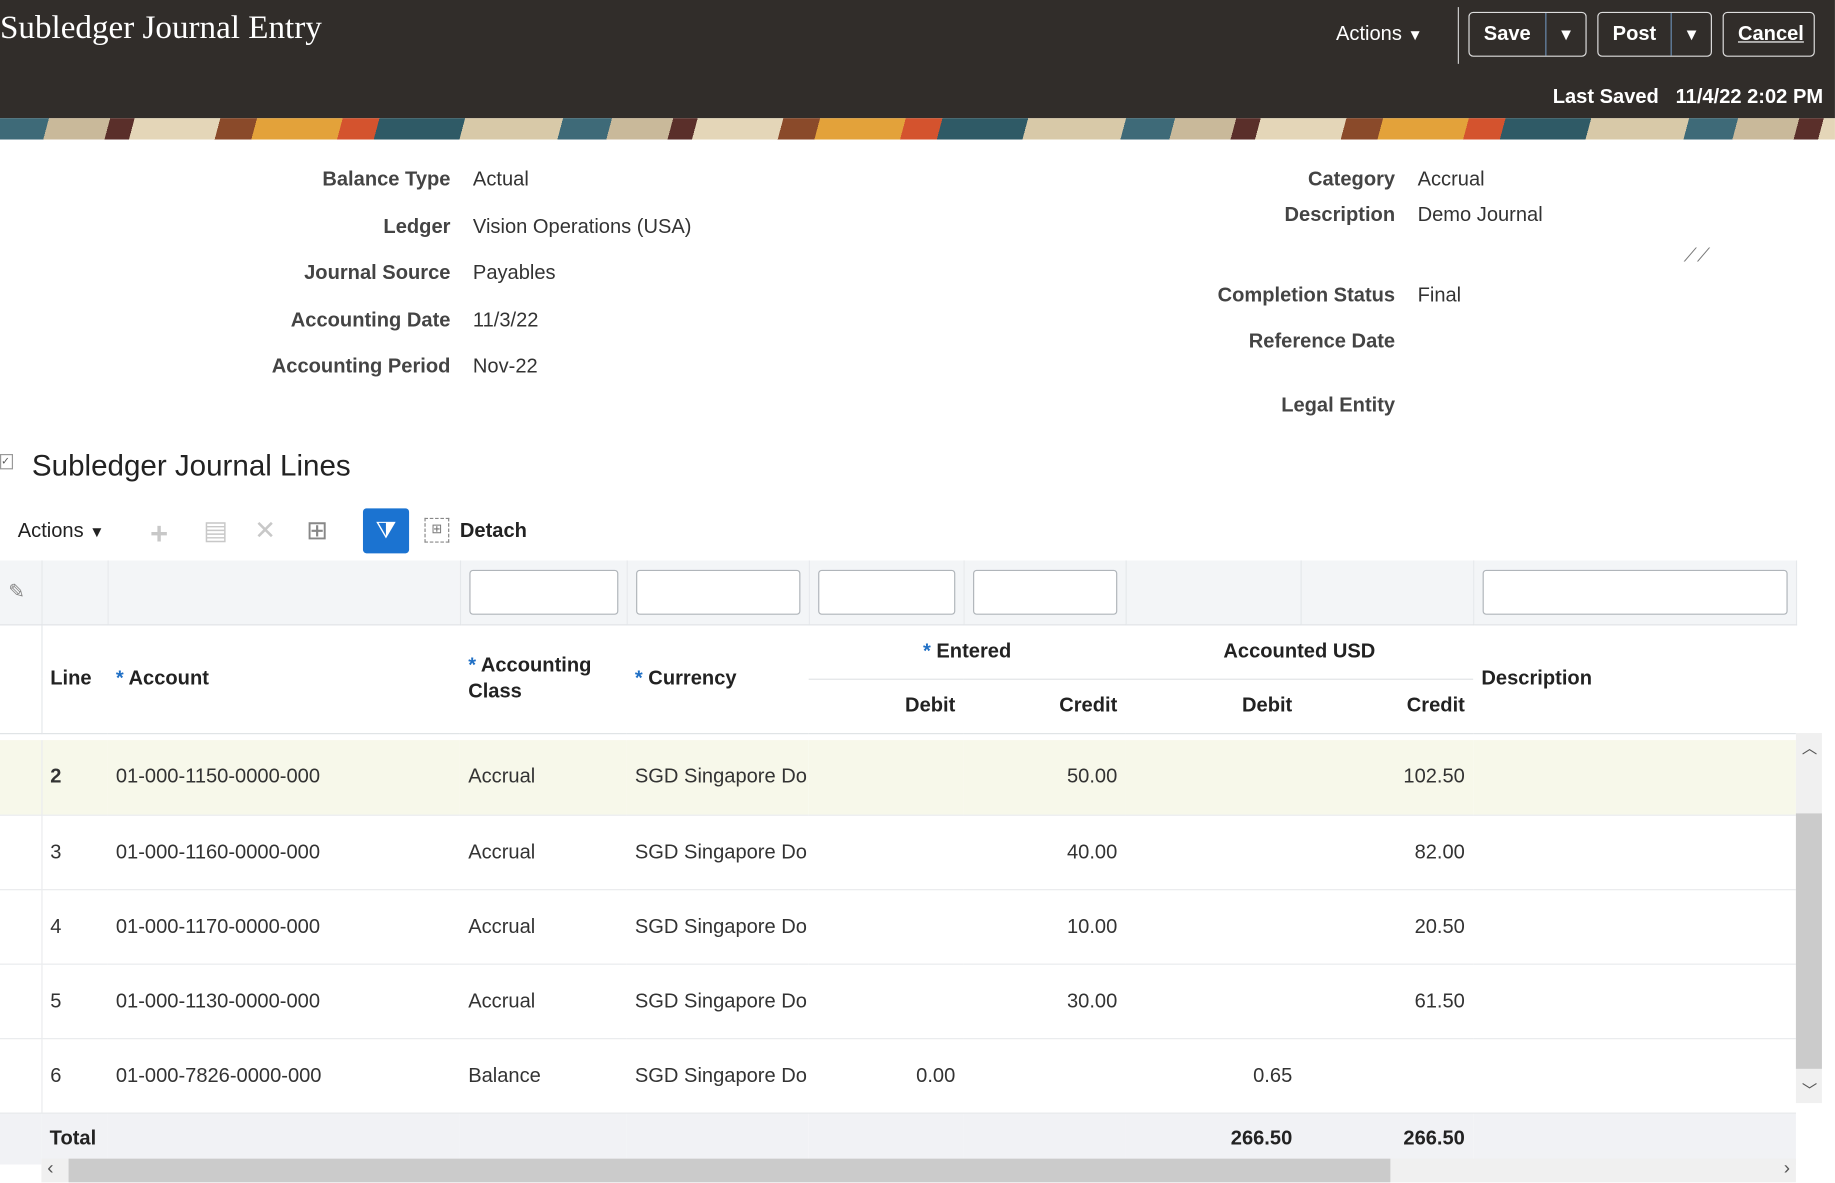 The height and width of the screenshot is (1183, 1835). I want to click on cancel-button: Cancel, so click(1768, 34).